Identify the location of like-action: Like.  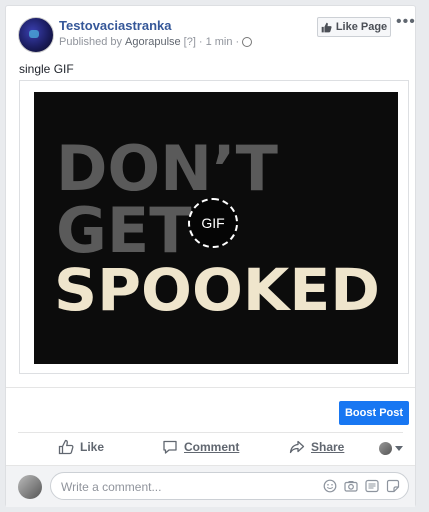
(81, 447).